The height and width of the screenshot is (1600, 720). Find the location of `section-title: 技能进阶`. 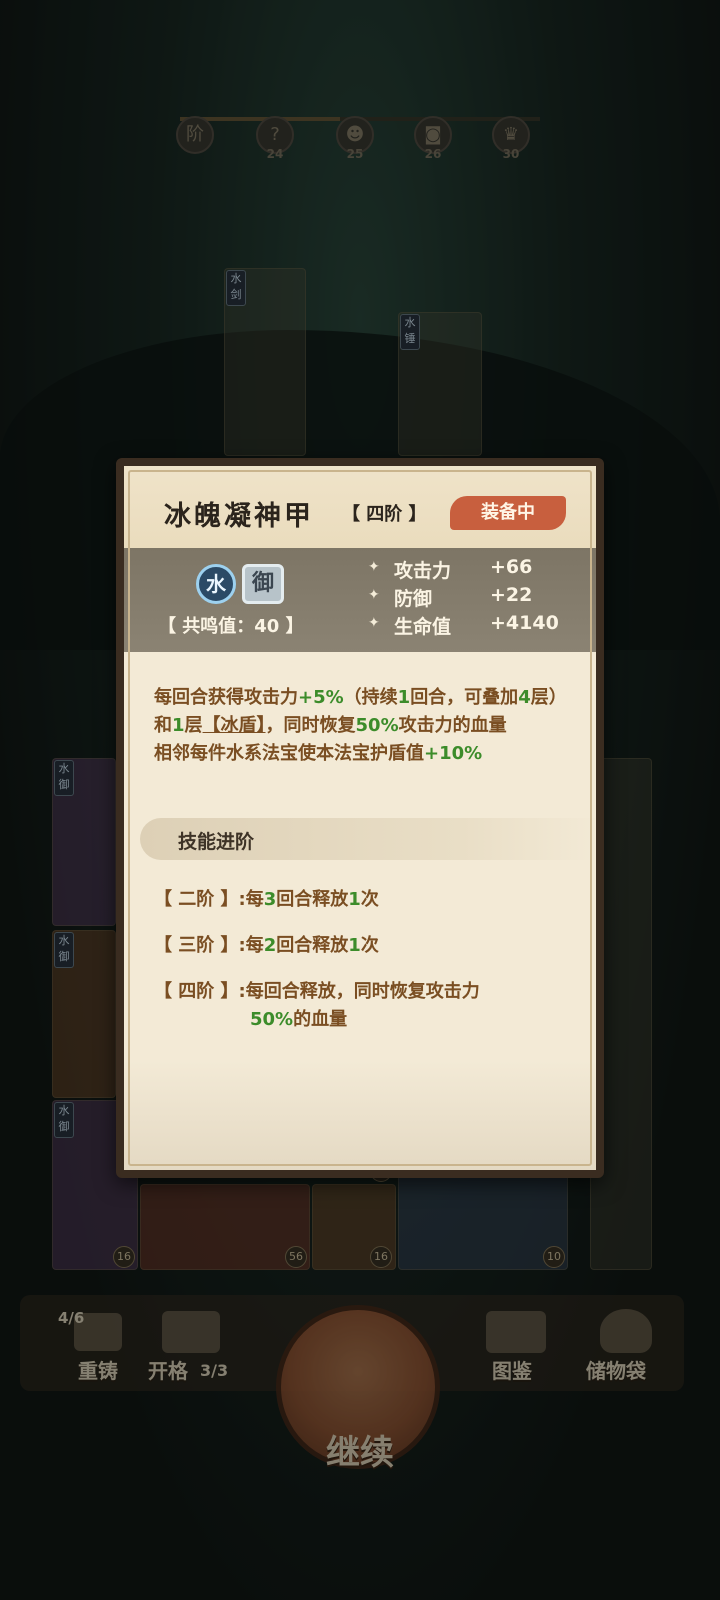

section-title: 技能进阶 is located at coordinates (216, 842).